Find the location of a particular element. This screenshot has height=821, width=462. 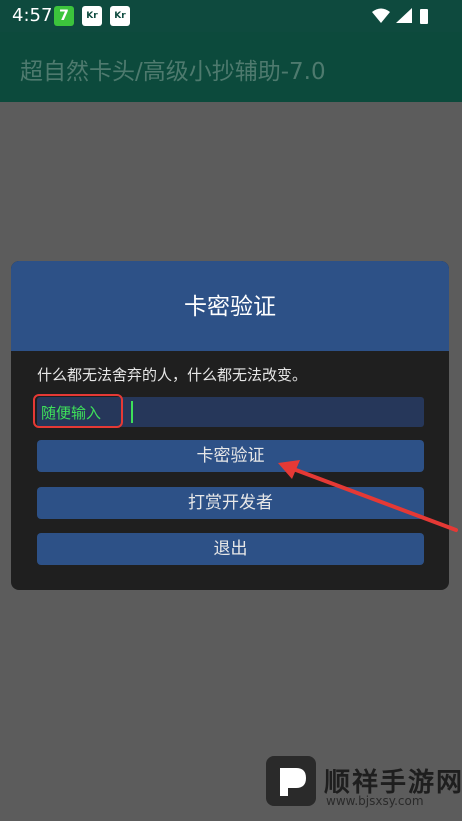

signal-icon is located at coordinates (404, 15).